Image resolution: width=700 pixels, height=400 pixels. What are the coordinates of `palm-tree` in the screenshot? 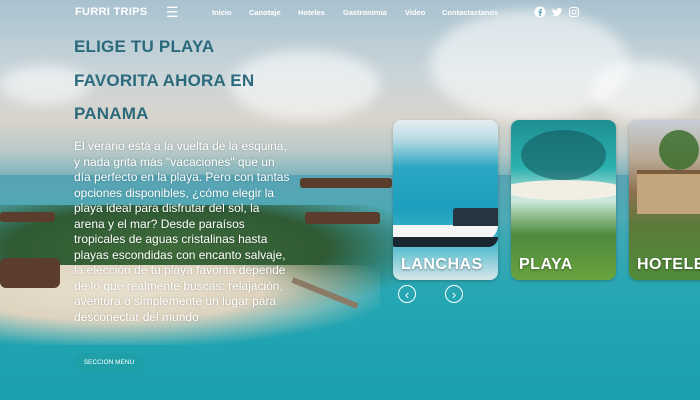 It's located at (679, 150).